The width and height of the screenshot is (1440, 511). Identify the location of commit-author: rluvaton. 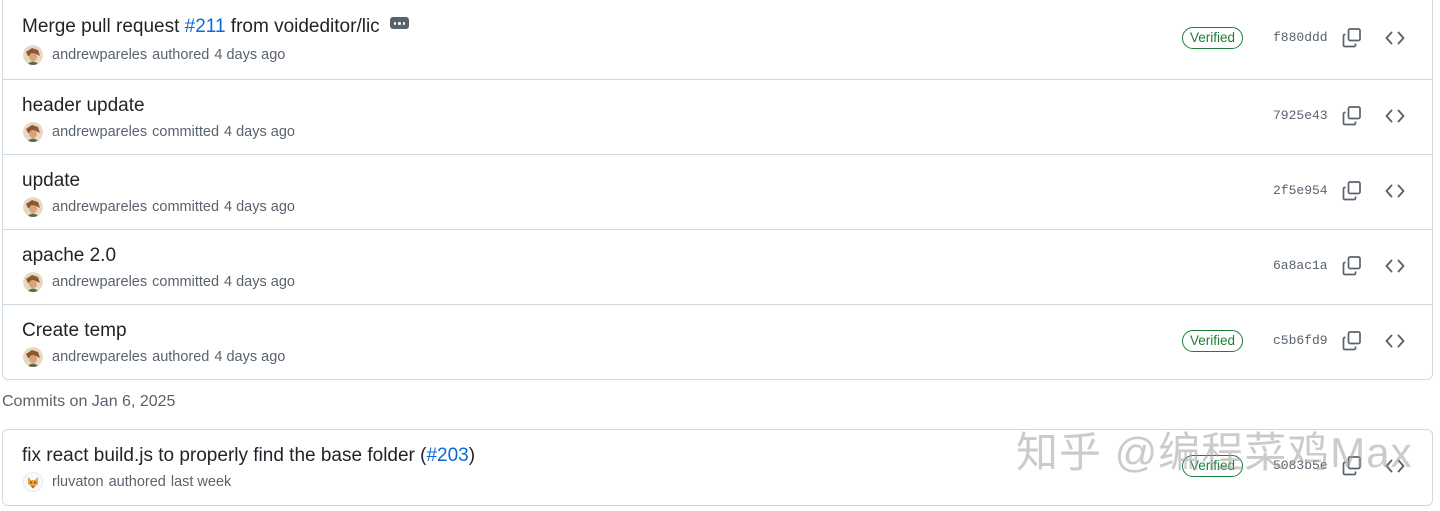
(78, 482).